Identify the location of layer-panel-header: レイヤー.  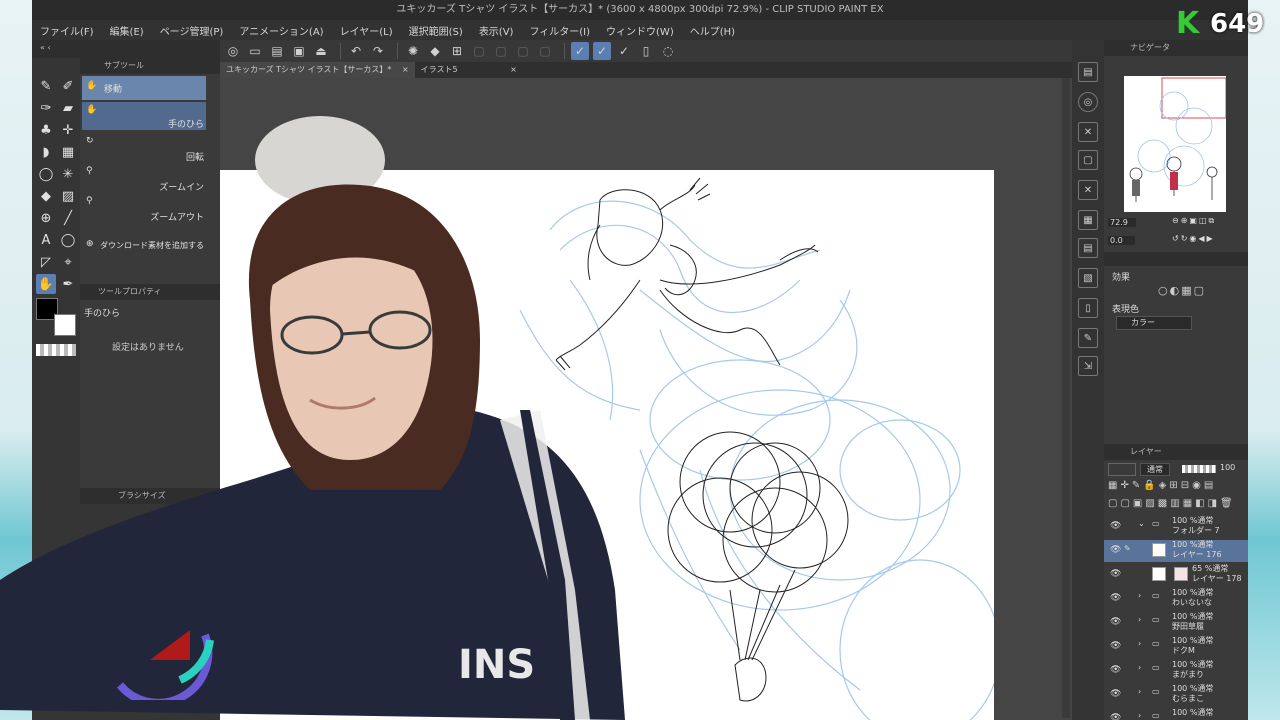
(1176, 452).